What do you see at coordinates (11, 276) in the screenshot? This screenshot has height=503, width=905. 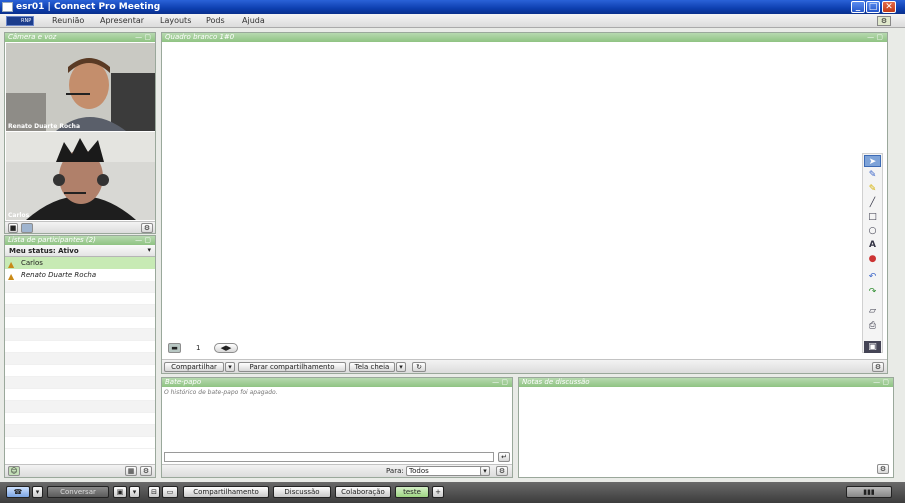 I see `participant-host-icon: ▲` at bounding box center [11, 276].